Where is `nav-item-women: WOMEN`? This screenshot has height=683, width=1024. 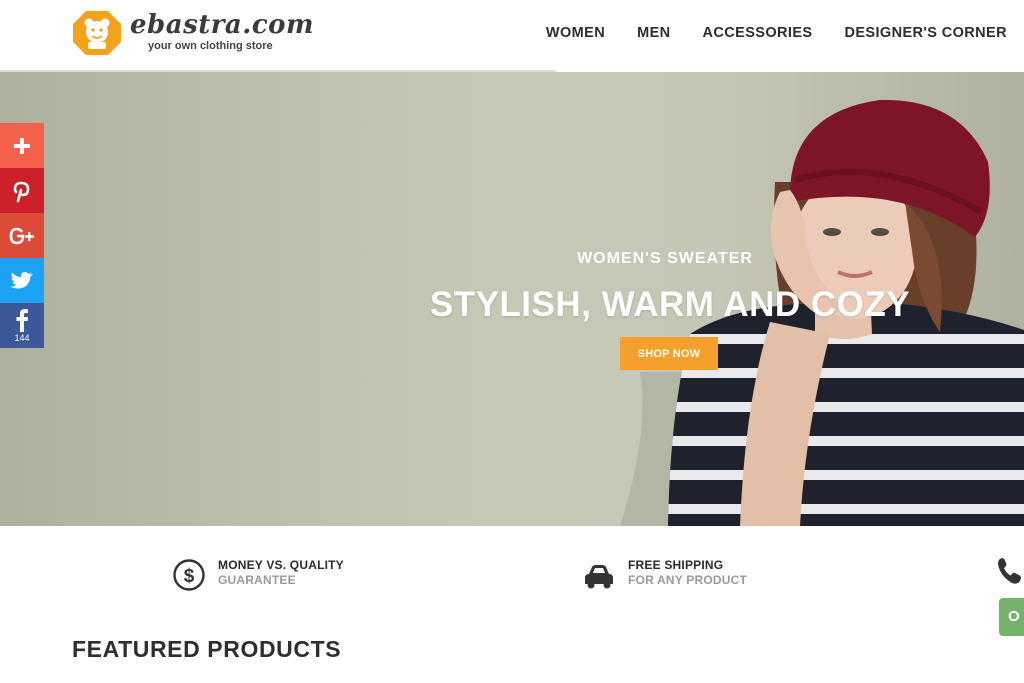 nav-item-women: WOMEN is located at coordinates (575, 33).